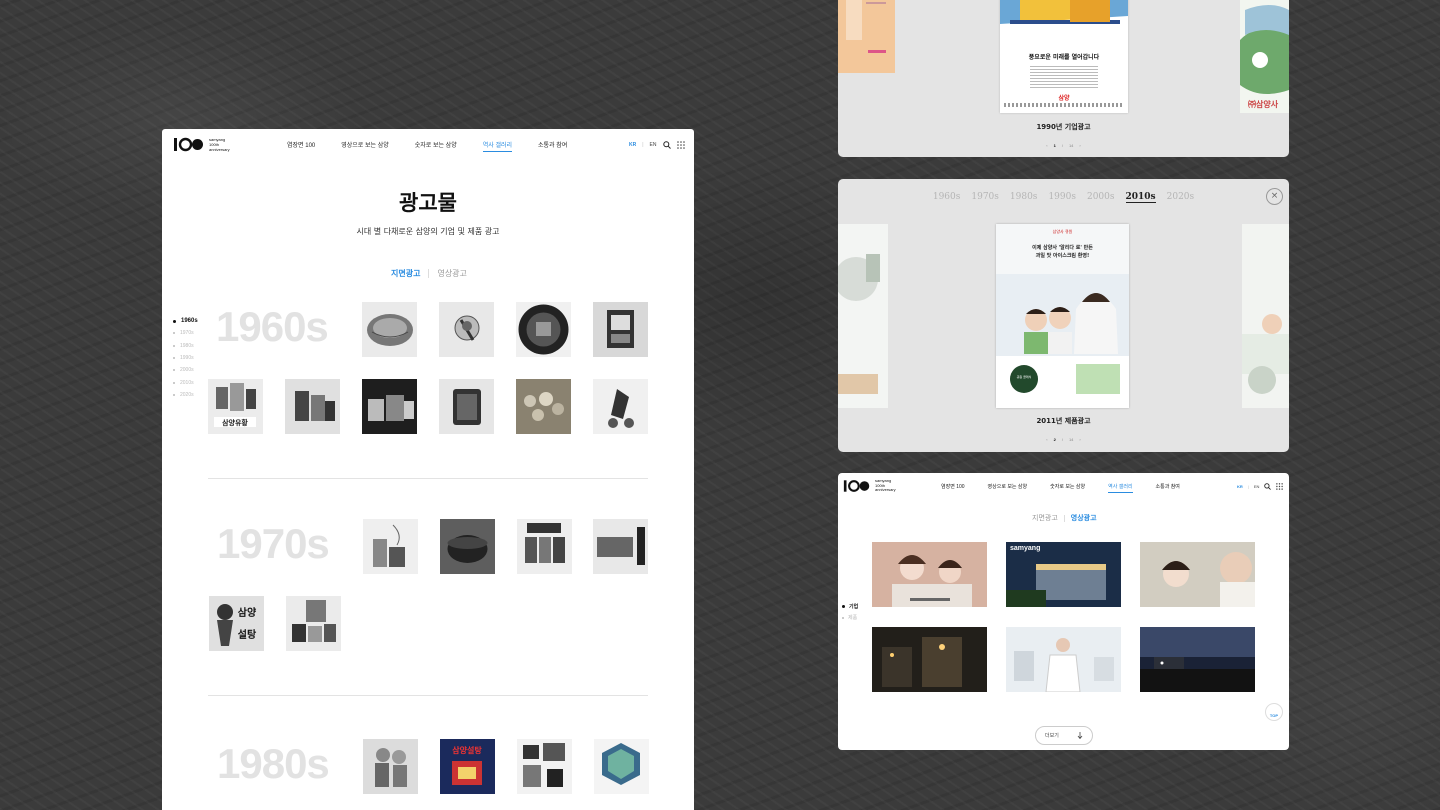 This screenshot has width=1440, height=810. Describe the element at coordinates (1024, 197) in the screenshot. I see `modal-decade-1980s: 1980s` at that location.